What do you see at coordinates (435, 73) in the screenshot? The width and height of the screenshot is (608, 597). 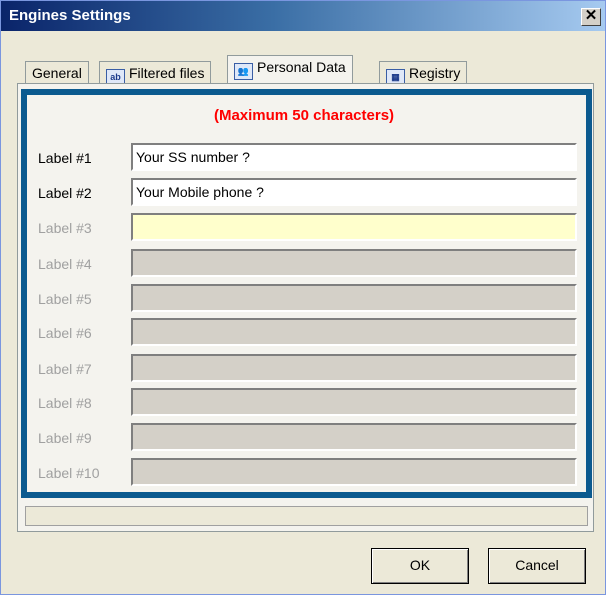 I see `tab-label: Registry` at bounding box center [435, 73].